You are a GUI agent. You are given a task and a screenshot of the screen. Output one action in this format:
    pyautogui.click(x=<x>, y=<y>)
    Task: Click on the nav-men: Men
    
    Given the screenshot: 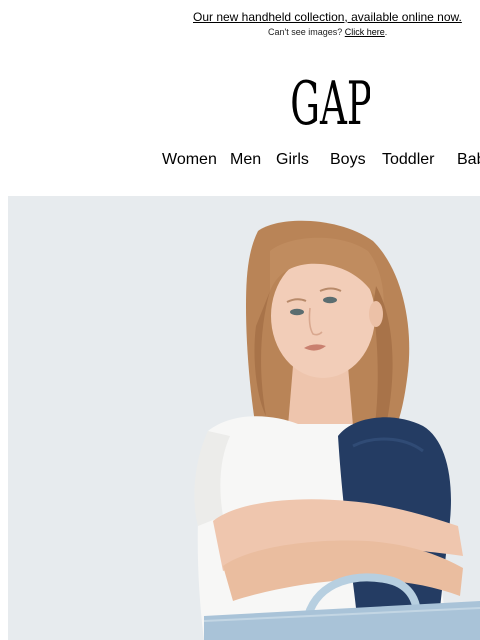 What is the action you would take?
    pyautogui.click(x=245, y=160)
    